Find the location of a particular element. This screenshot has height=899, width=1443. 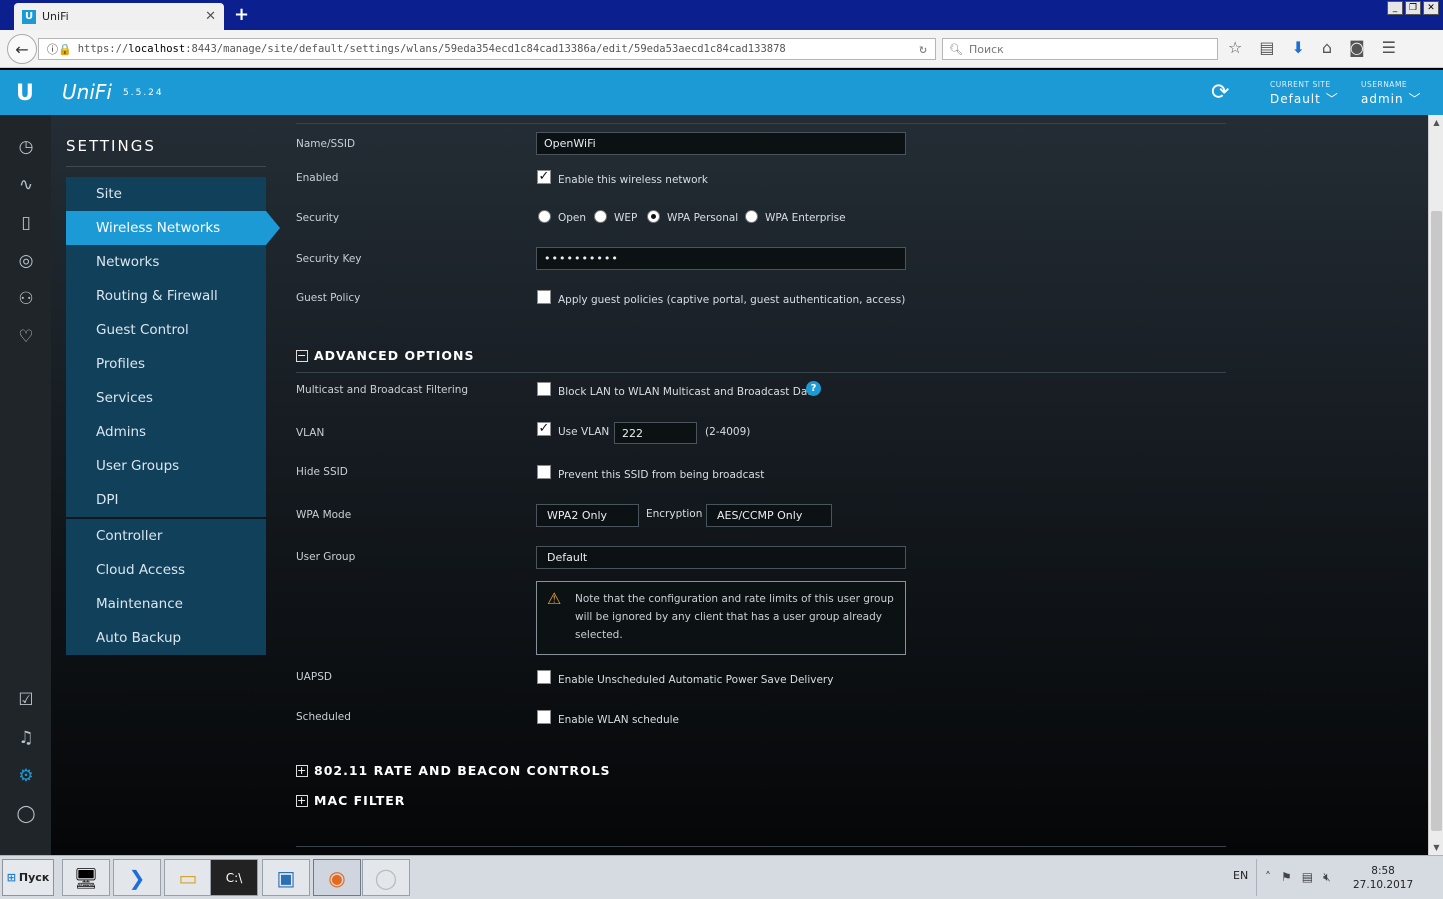

security-radio-wpa-personal is located at coordinates (653, 216).